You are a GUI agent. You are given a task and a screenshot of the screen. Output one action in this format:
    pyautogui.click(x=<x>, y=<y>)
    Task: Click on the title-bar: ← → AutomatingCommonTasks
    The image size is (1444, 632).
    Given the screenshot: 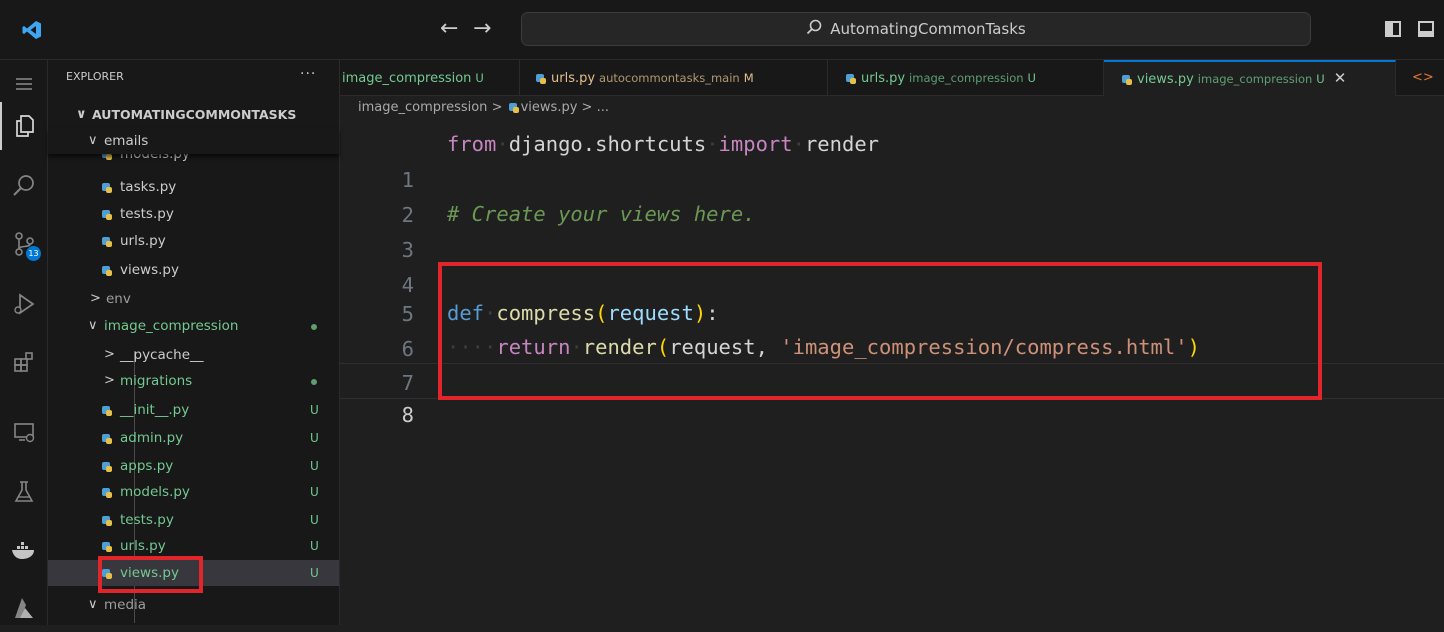 What is the action you would take?
    pyautogui.click(x=722, y=30)
    